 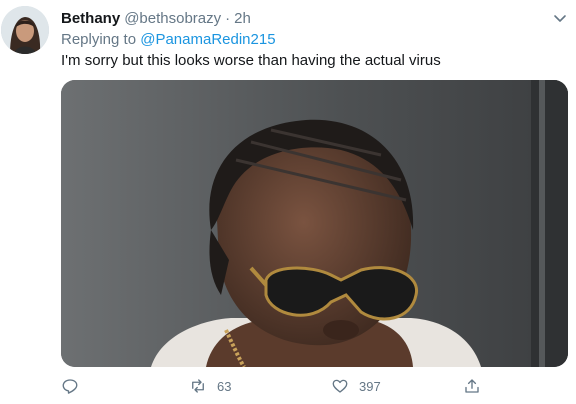 I want to click on reply-button, so click(x=75, y=386).